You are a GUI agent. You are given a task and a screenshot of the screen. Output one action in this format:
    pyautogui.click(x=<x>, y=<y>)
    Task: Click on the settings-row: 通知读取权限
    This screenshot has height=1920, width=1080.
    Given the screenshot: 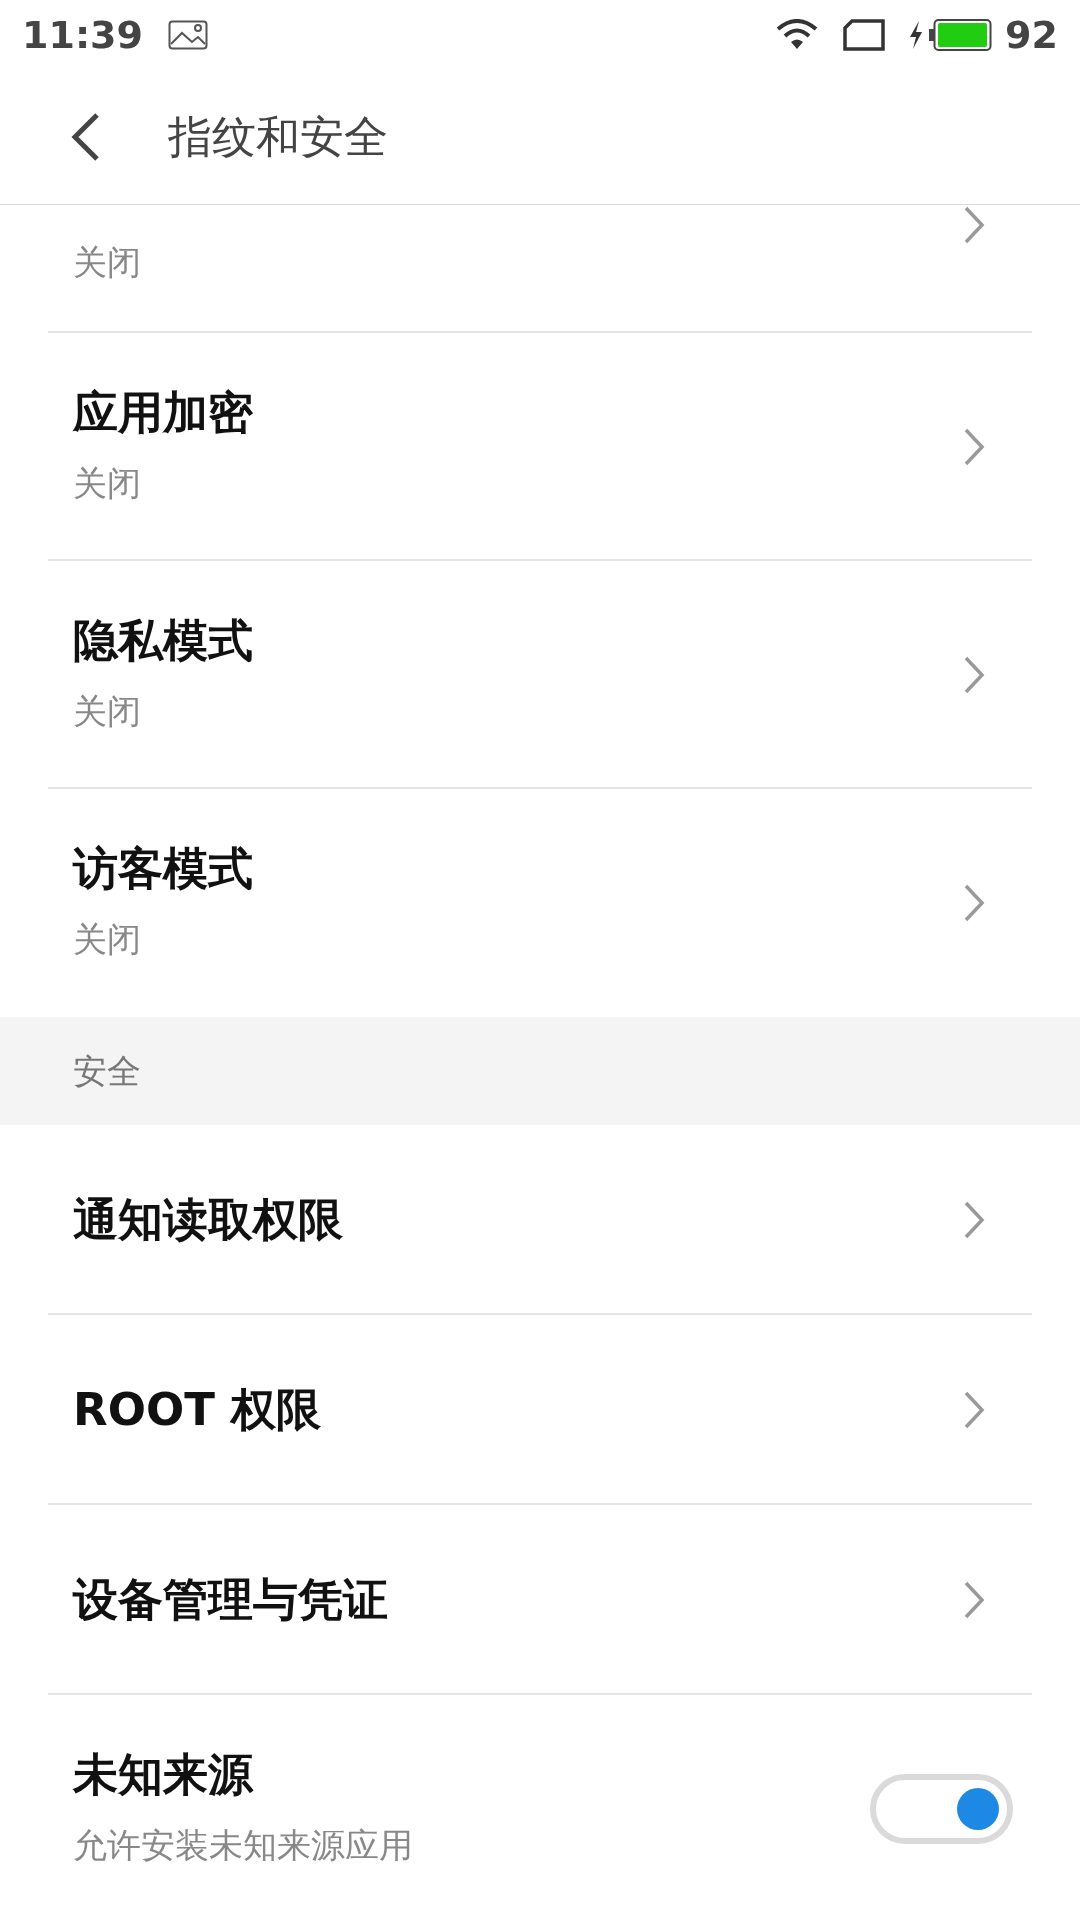 What is the action you would take?
    pyautogui.click(x=540, y=1220)
    